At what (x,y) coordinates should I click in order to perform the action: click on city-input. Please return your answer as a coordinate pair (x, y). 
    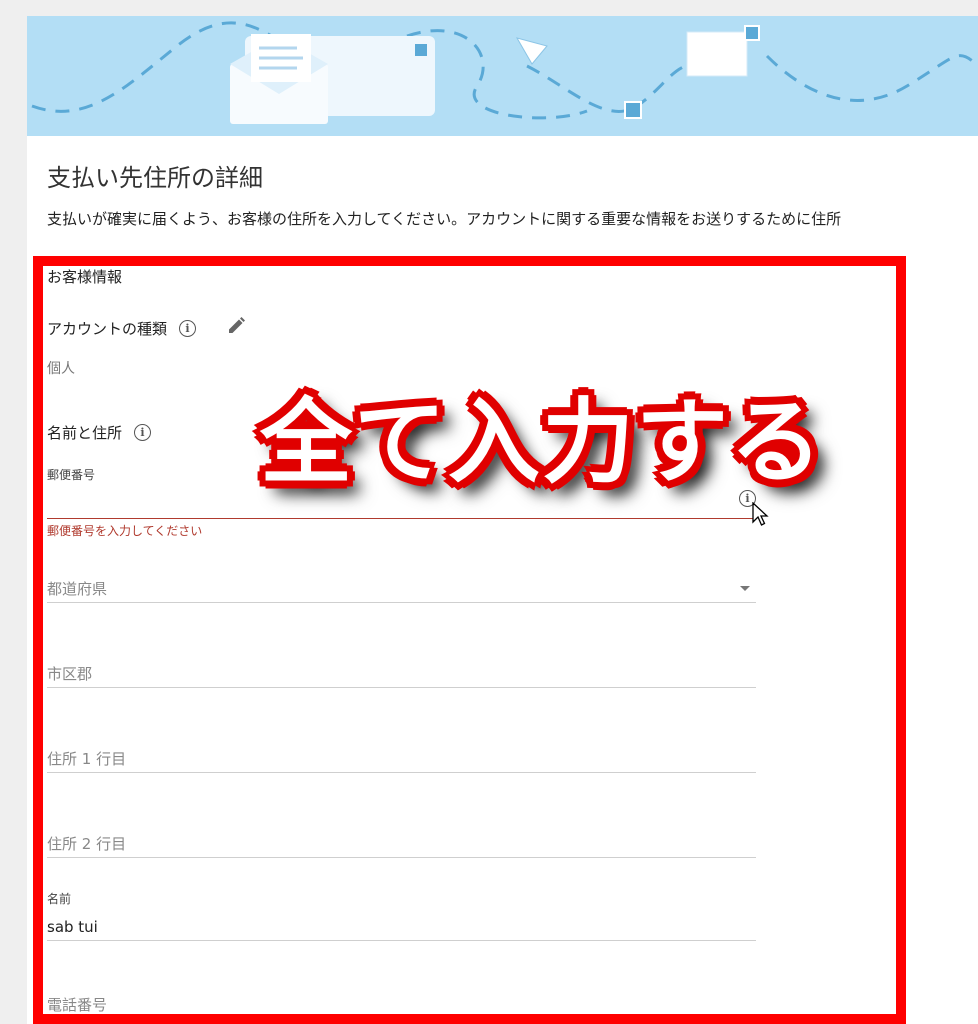
    Looking at the image, I should click on (401, 674).